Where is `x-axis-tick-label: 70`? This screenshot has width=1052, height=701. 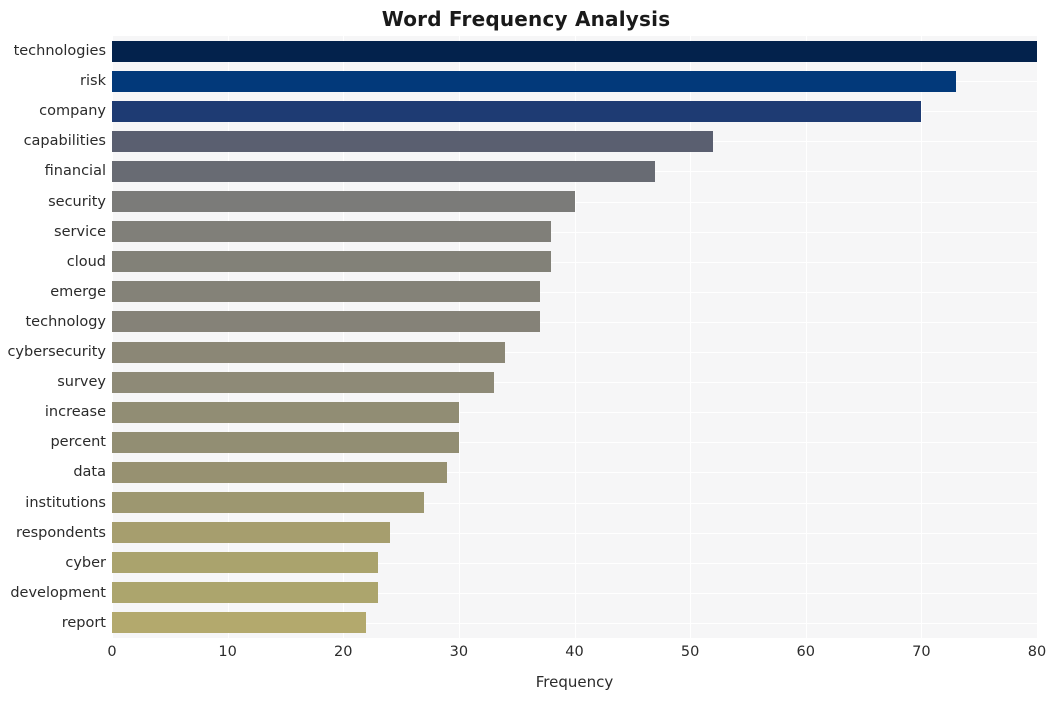 x-axis-tick-label: 70 is located at coordinates (921, 652).